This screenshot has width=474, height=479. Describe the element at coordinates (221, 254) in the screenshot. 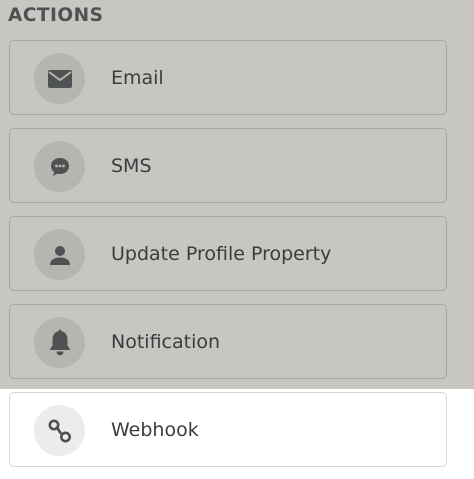

I see `action-label-update-profile-property: Update Profile Property` at that location.